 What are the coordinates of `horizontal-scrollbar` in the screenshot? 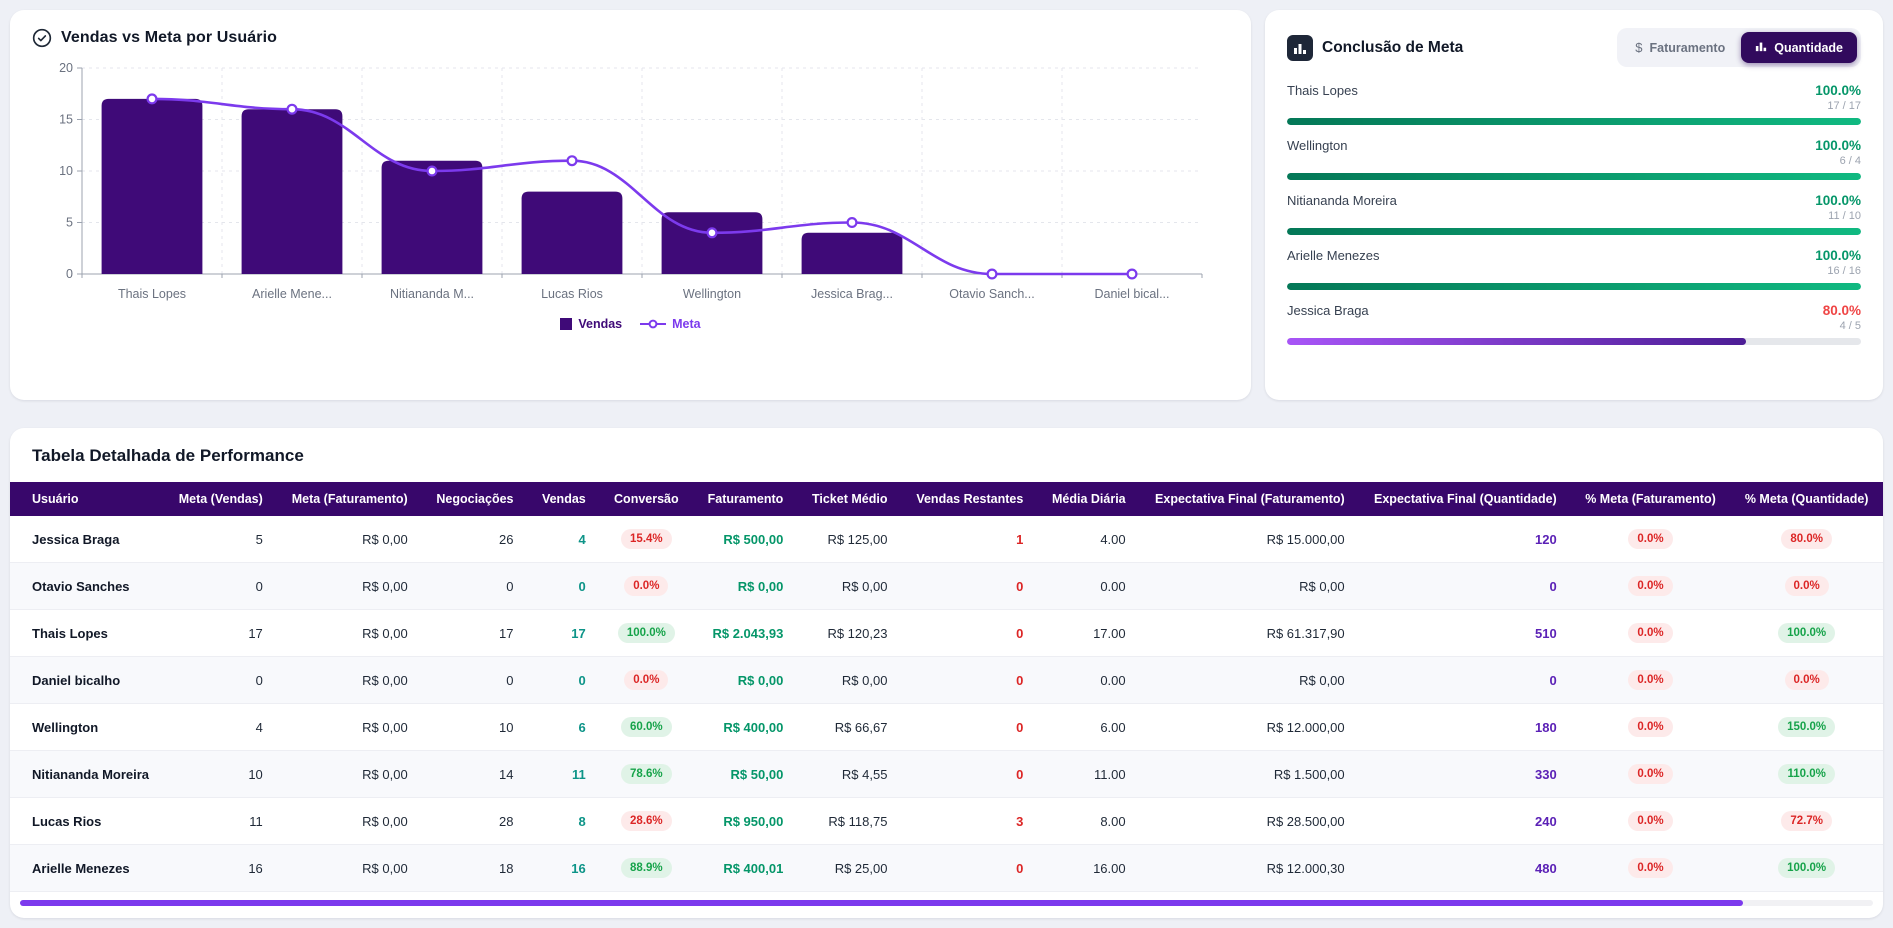 It's located at (946, 903).